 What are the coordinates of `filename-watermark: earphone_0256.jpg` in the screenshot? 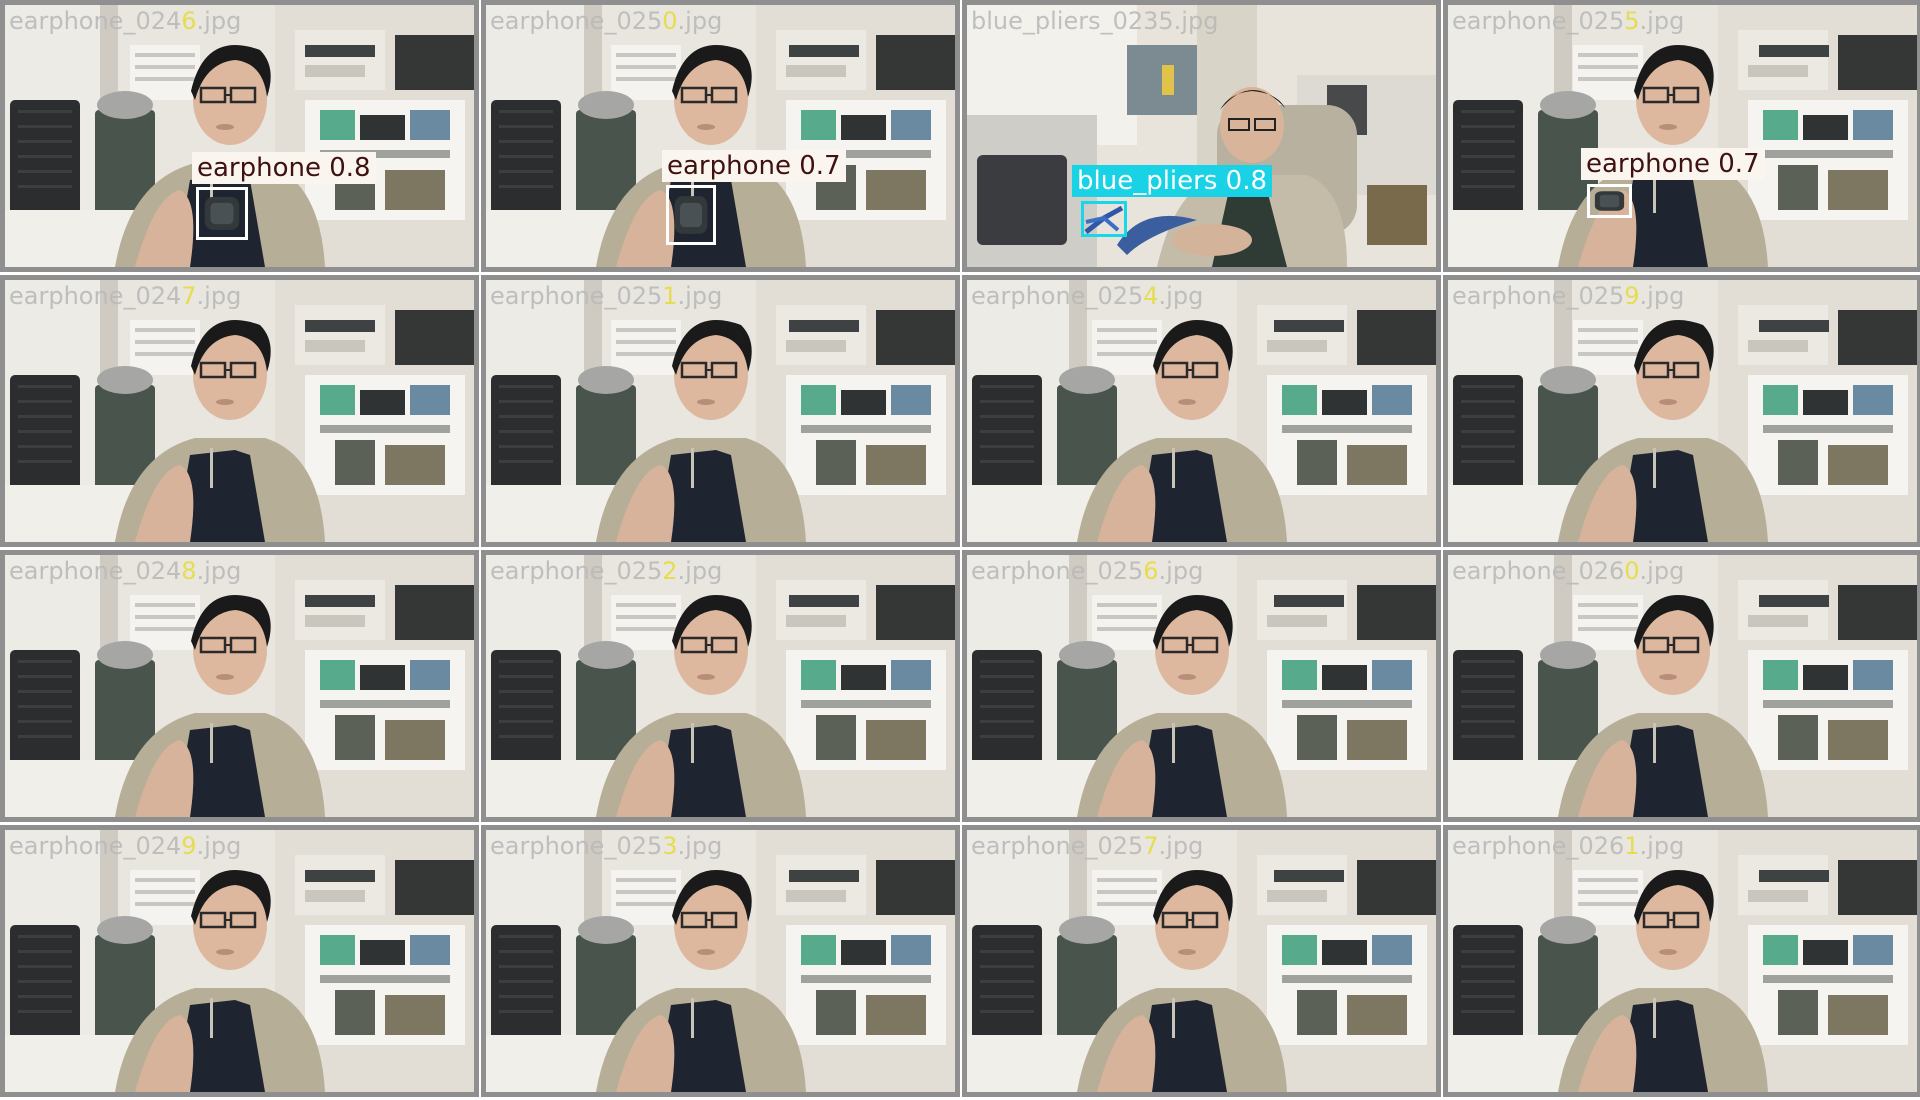 It's located at (1087, 571).